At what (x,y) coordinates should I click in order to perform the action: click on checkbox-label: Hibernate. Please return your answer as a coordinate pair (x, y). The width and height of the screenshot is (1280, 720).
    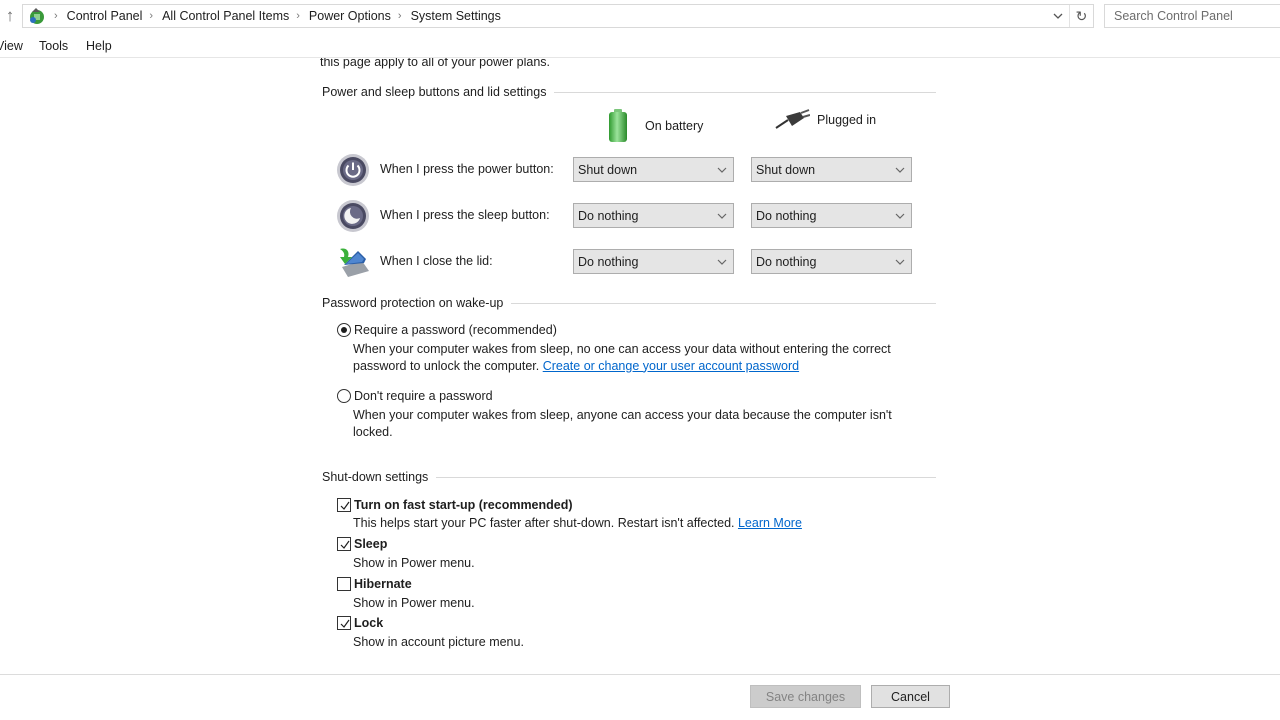
    Looking at the image, I should click on (383, 584).